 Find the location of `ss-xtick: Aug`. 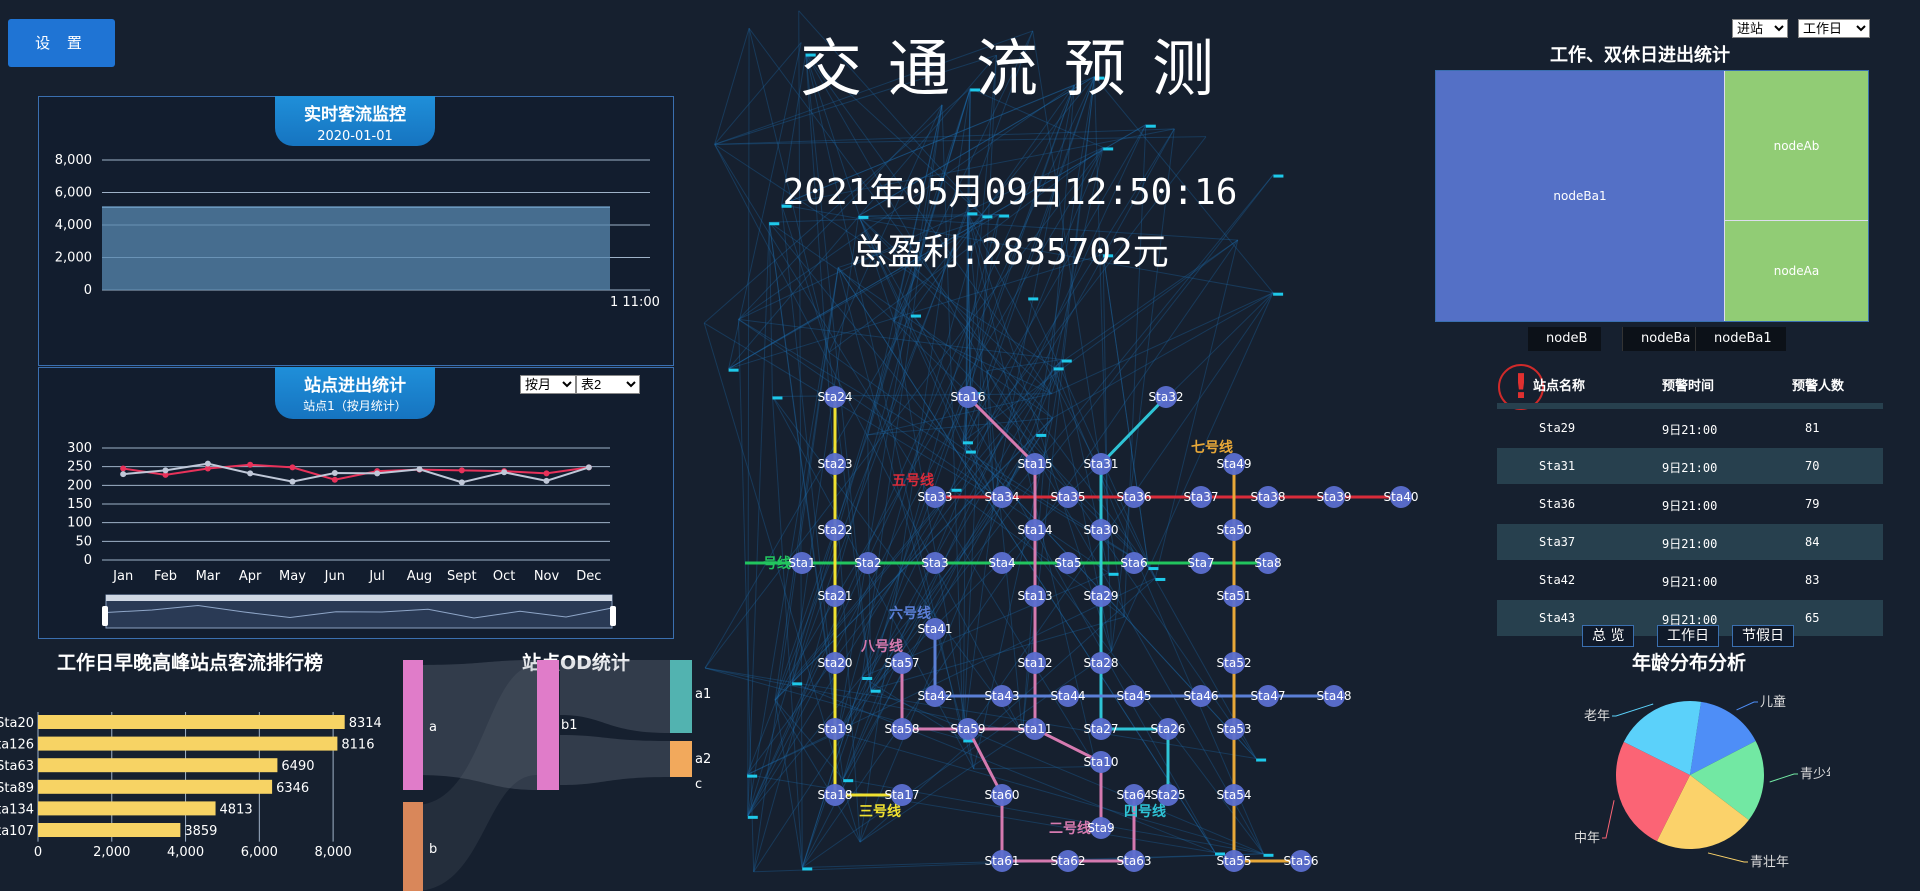

ss-xtick: Aug is located at coordinates (419, 576).